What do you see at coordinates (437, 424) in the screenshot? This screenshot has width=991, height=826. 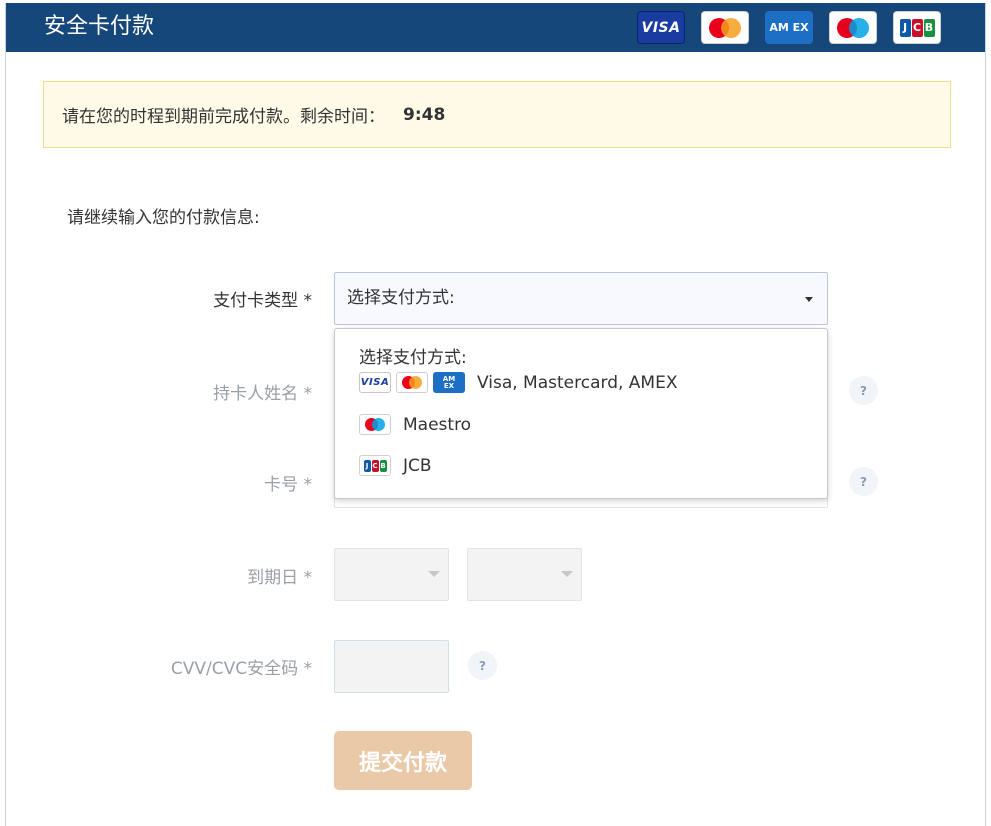 I see `dropdown-option-label: Maestro` at bounding box center [437, 424].